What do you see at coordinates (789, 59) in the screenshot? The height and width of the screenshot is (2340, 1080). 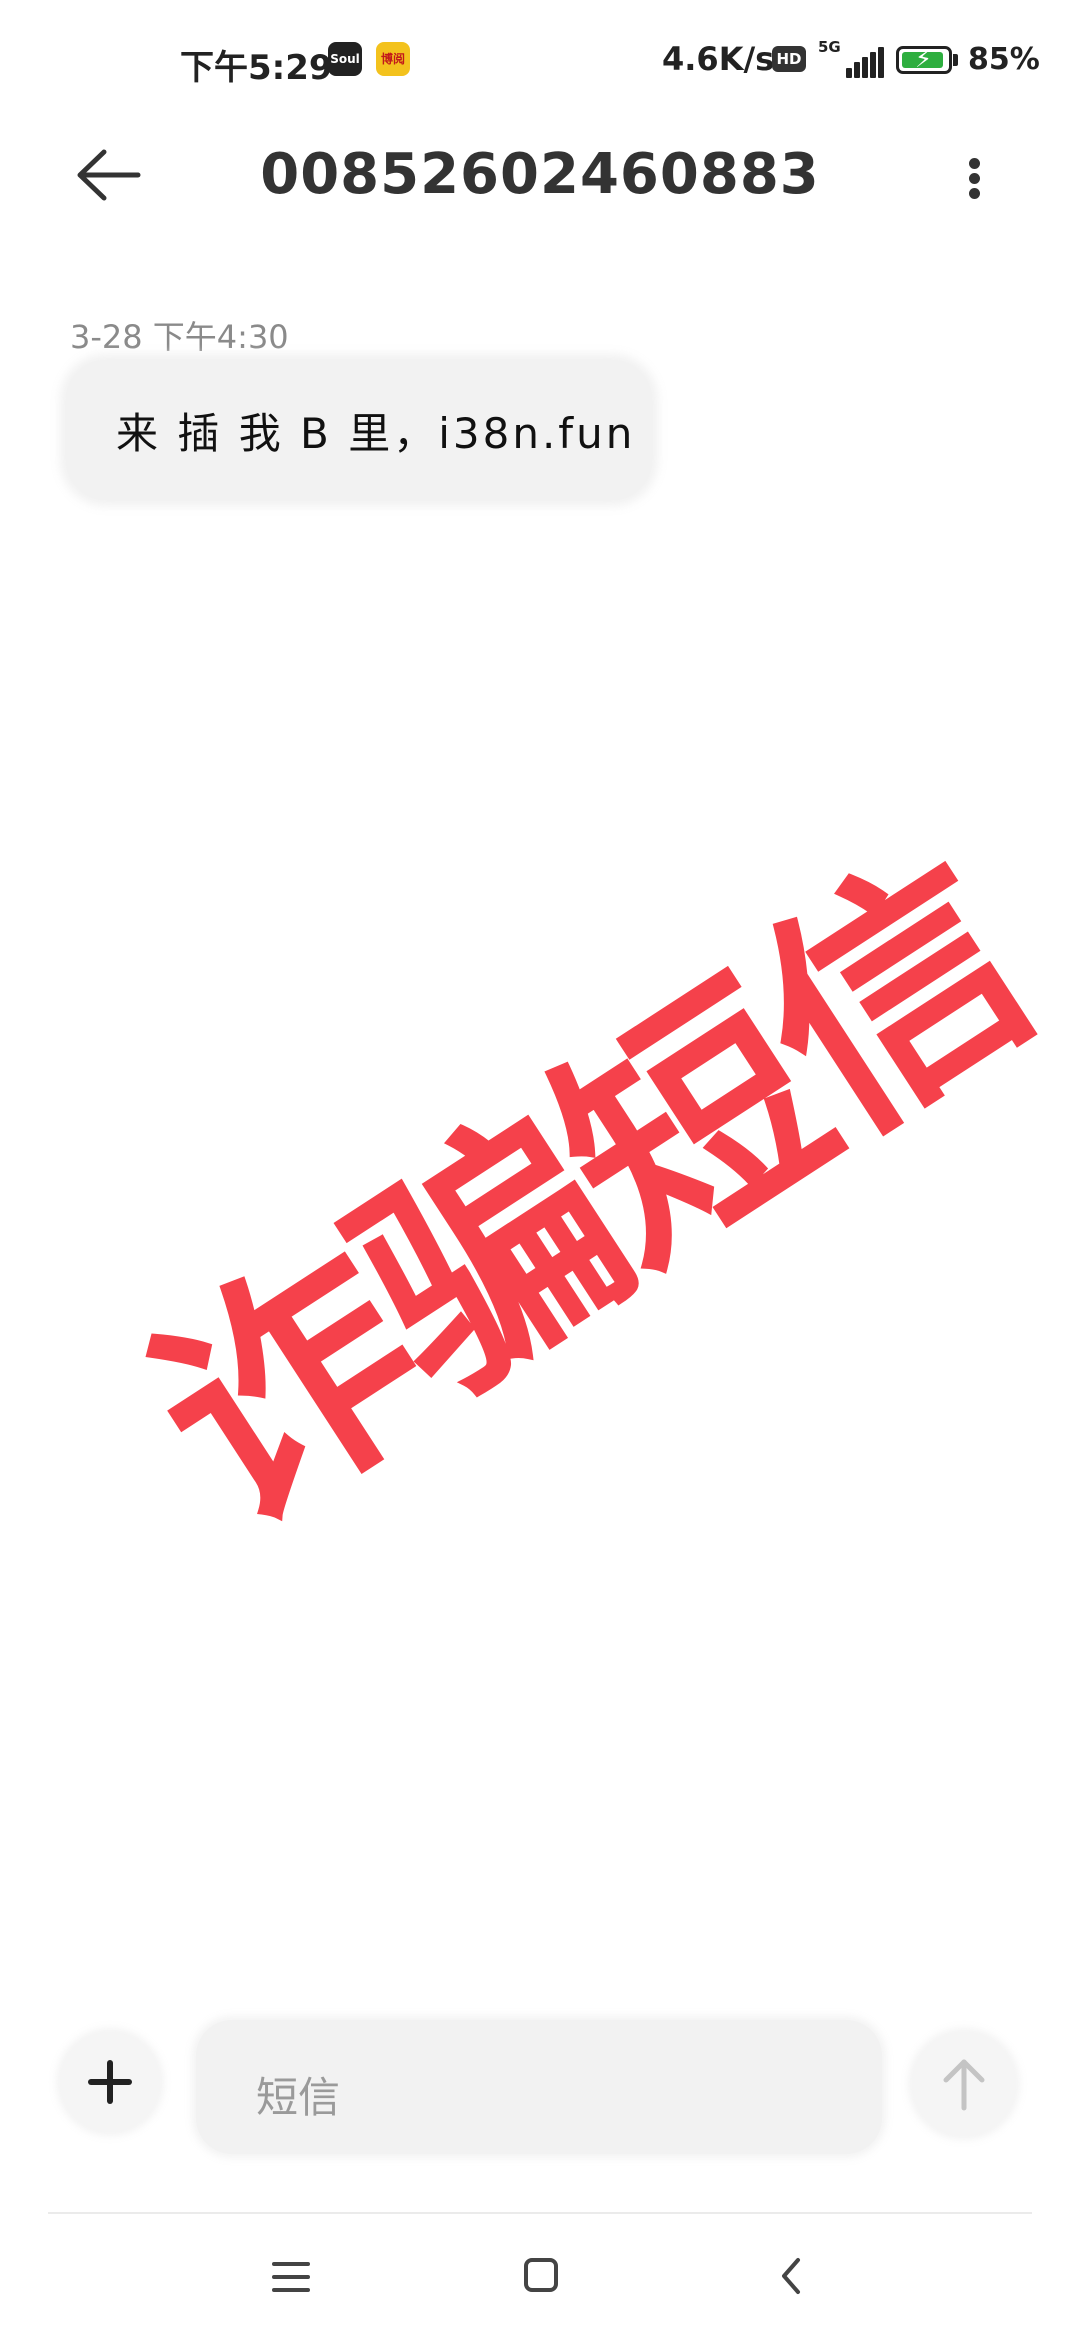 I see `hd-icon: HD` at bounding box center [789, 59].